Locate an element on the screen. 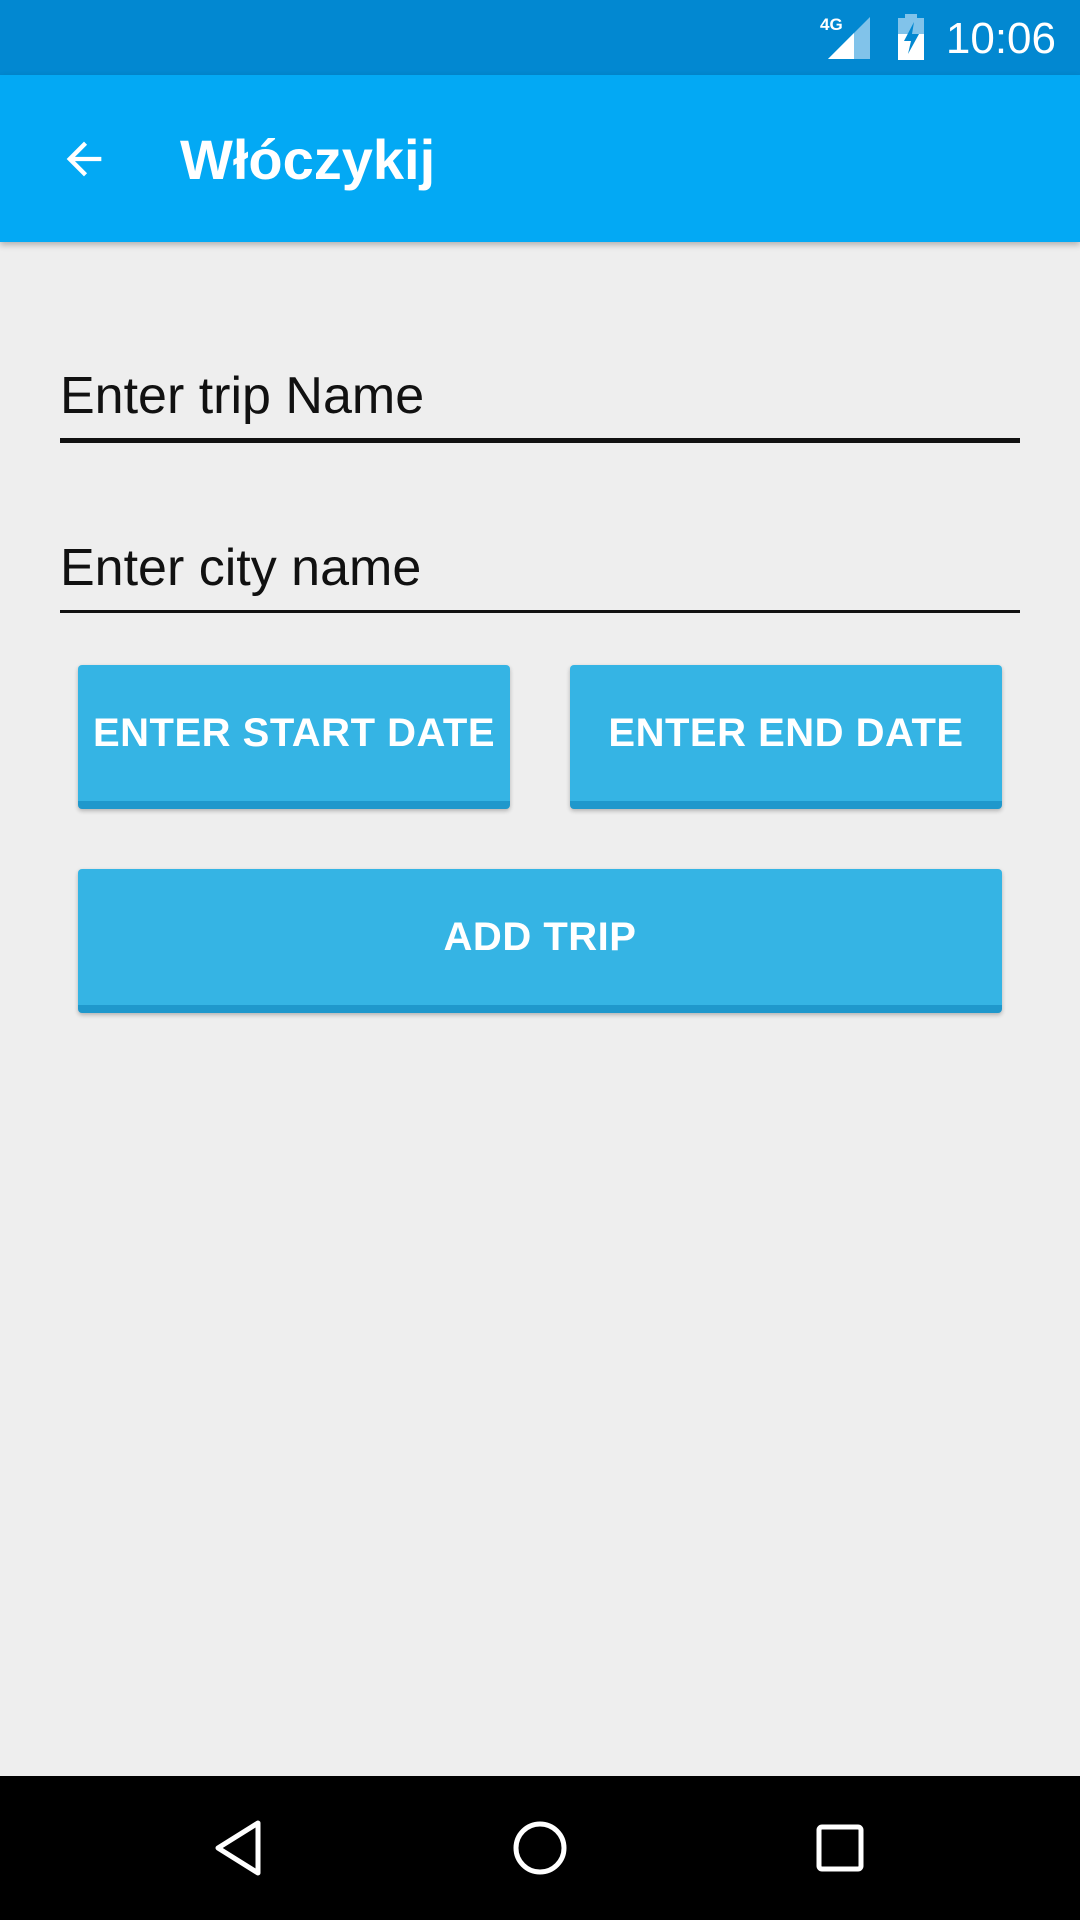  enter-start-date-button: ENTER START DATE is located at coordinates (294, 737).